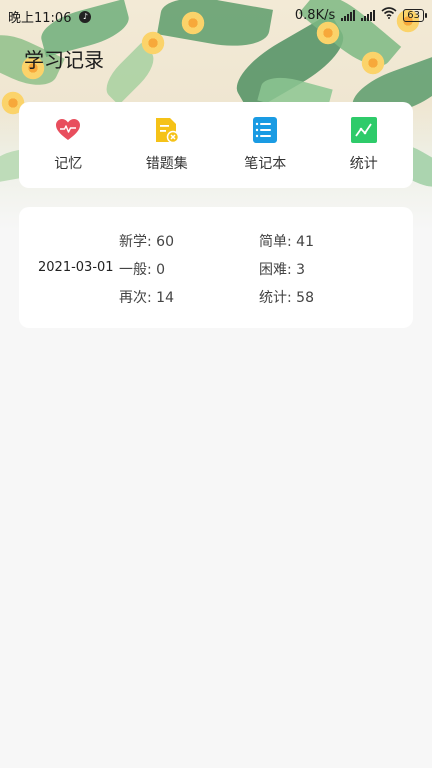 This screenshot has height=768, width=432. I want to click on wrong-doc-icon, so click(167, 130).